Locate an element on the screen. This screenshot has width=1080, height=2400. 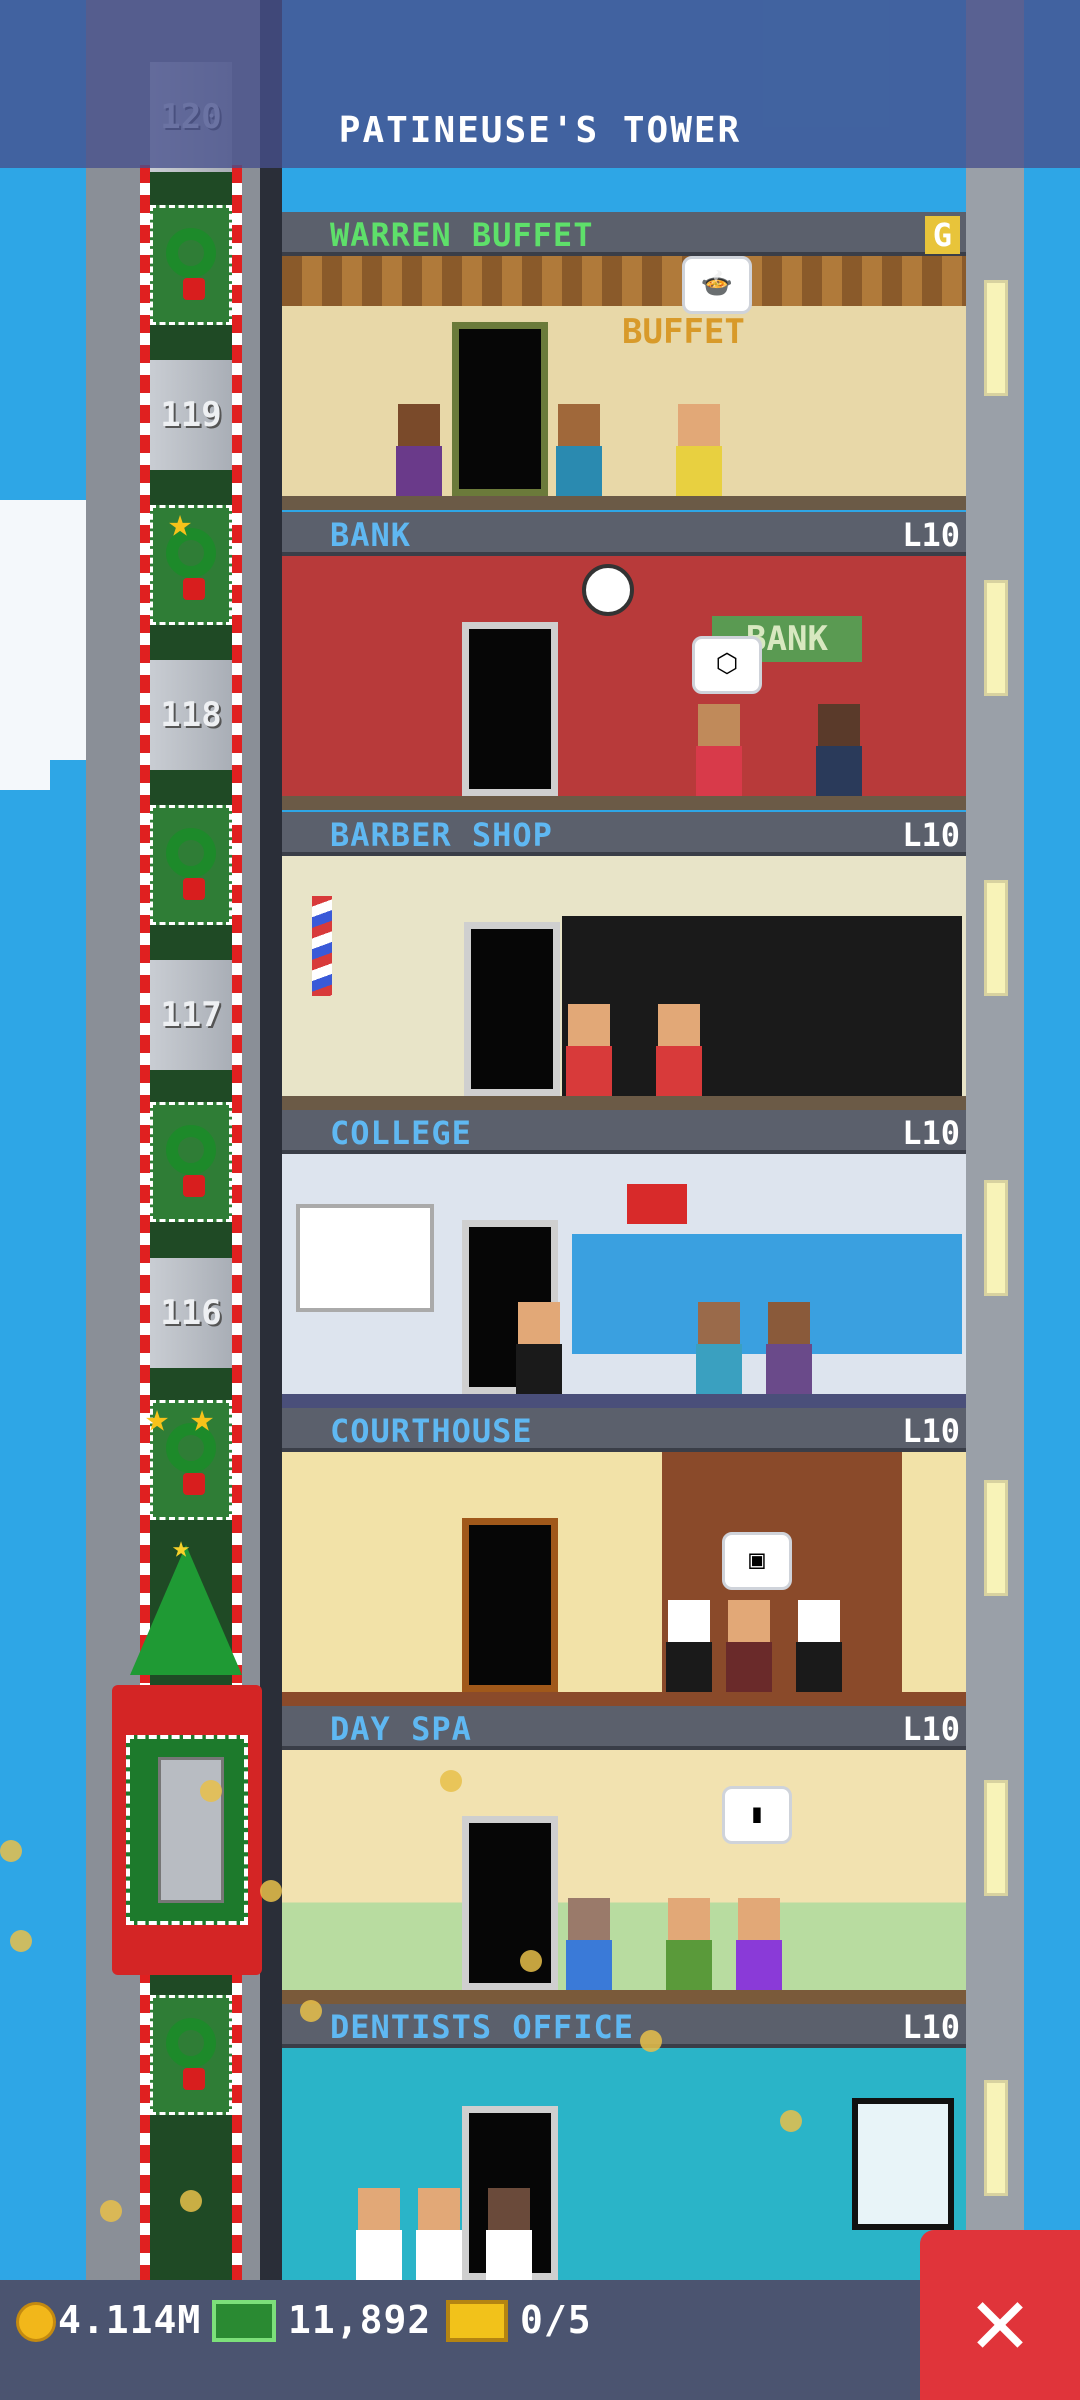
floor-header: BANK L10 is located at coordinates (624, 534).